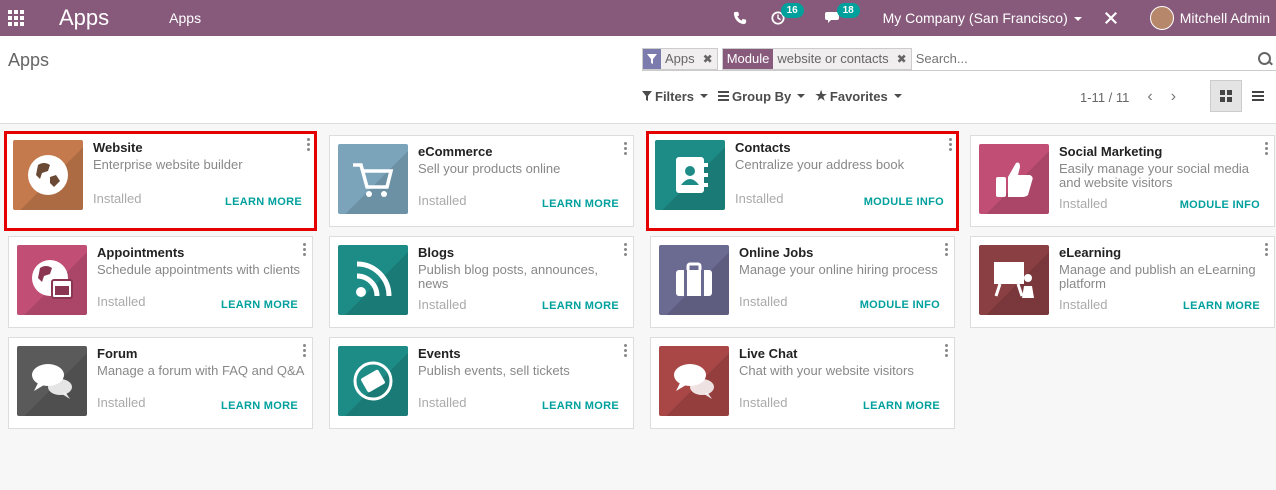 Image resolution: width=1276 pixels, height=490 pixels. What do you see at coordinates (1104, 97) in the screenshot?
I see `pager-value: 1-11 / 11` at bounding box center [1104, 97].